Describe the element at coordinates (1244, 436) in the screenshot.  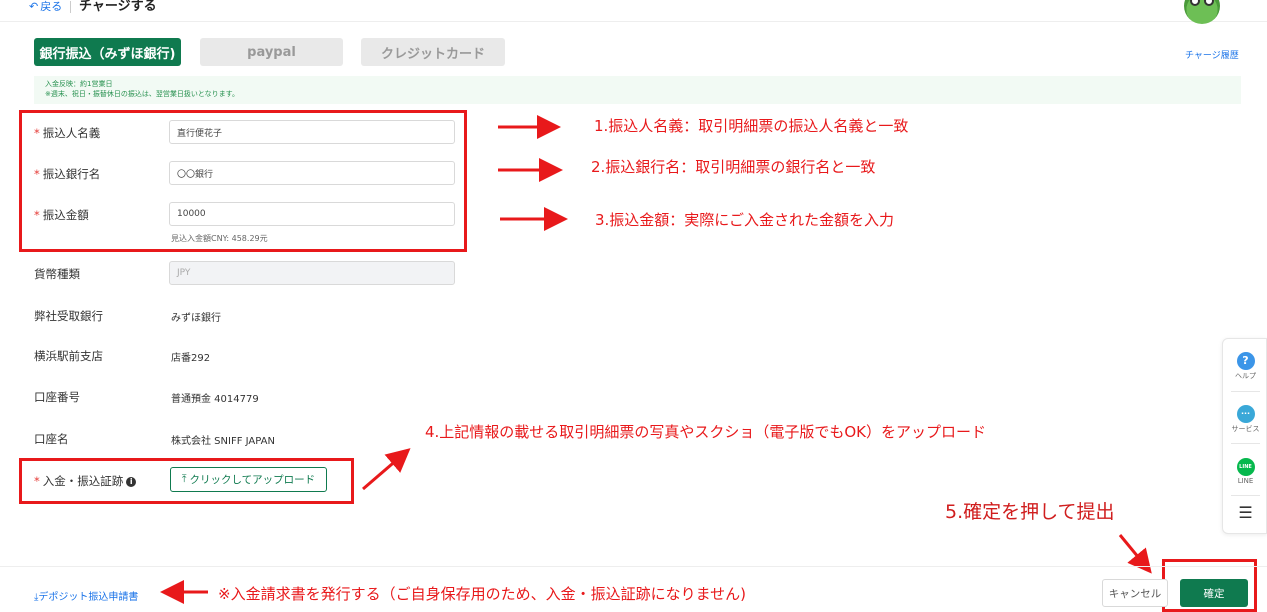
I see `side-widget: ? ヘルプ ··· サービス LINE LINE ☰` at that location.